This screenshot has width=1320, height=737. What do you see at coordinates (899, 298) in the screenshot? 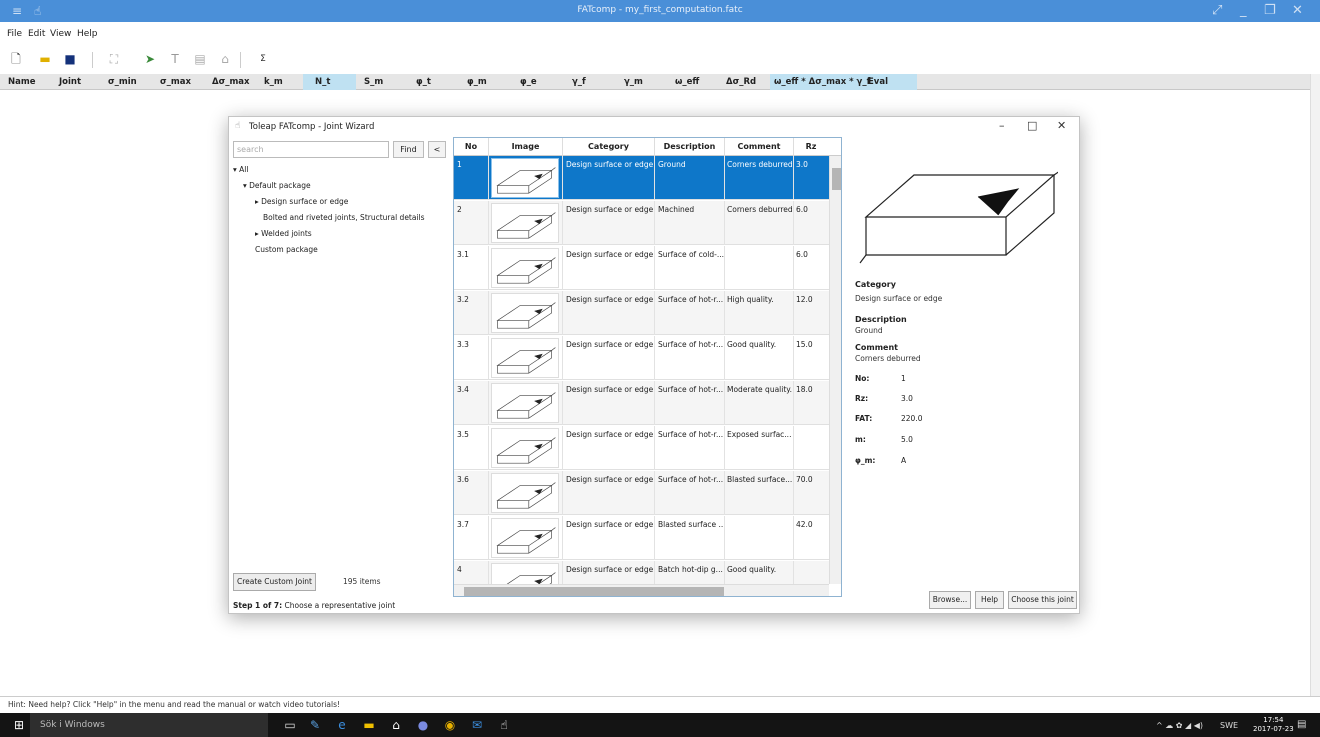
I see `detail-category-value: Design surface or edge` at bounding box center [899, 298].